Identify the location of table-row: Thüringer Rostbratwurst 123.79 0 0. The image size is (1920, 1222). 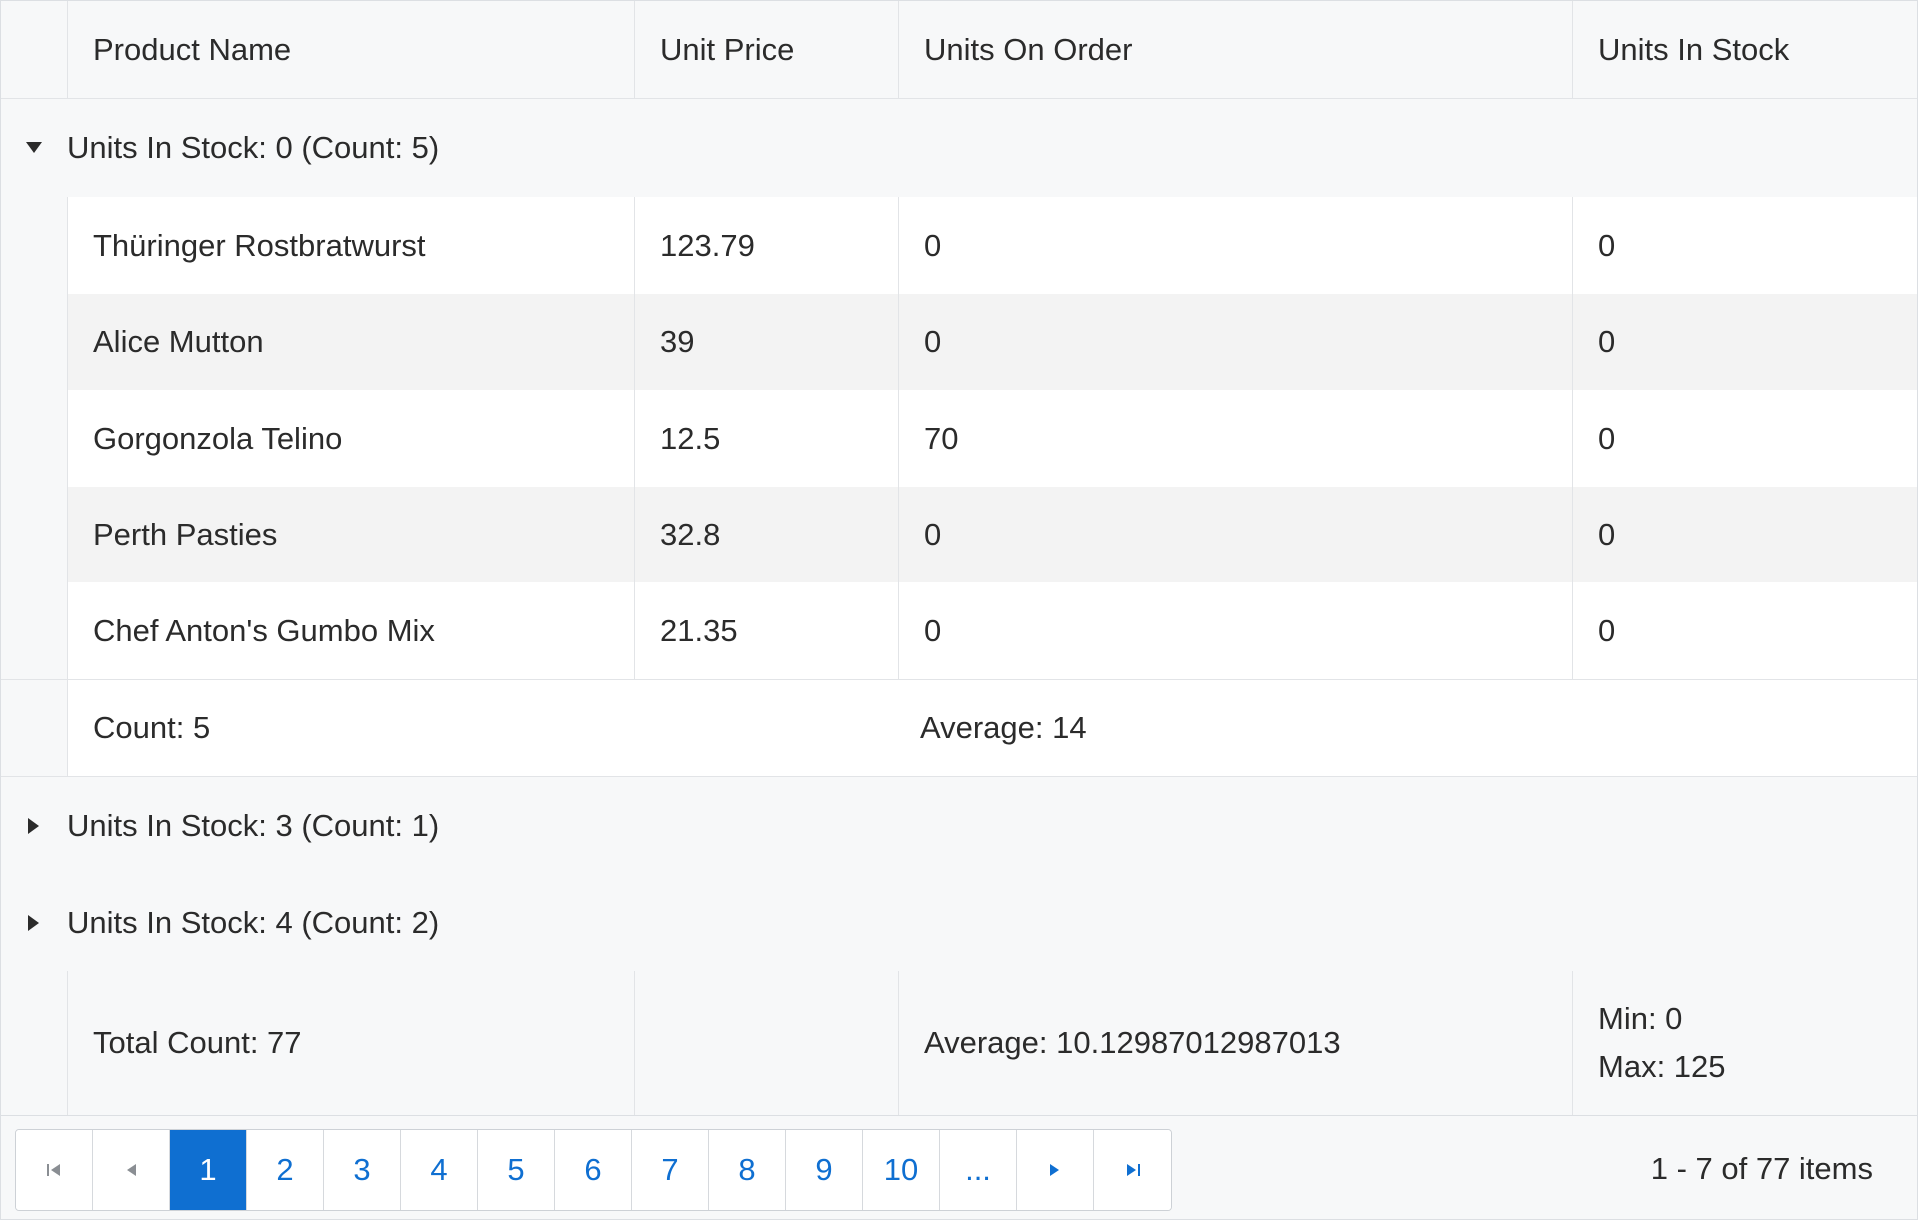
(959, 245).